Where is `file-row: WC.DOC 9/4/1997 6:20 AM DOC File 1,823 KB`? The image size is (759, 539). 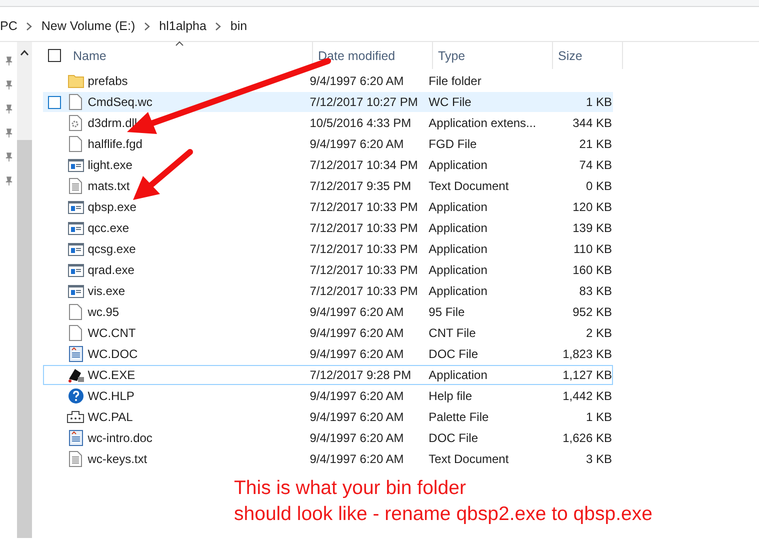
file-row: WC.DOC 9/4/1997 6:20 AM DOC File 1,823 KB is located at coordinates (328, 354).